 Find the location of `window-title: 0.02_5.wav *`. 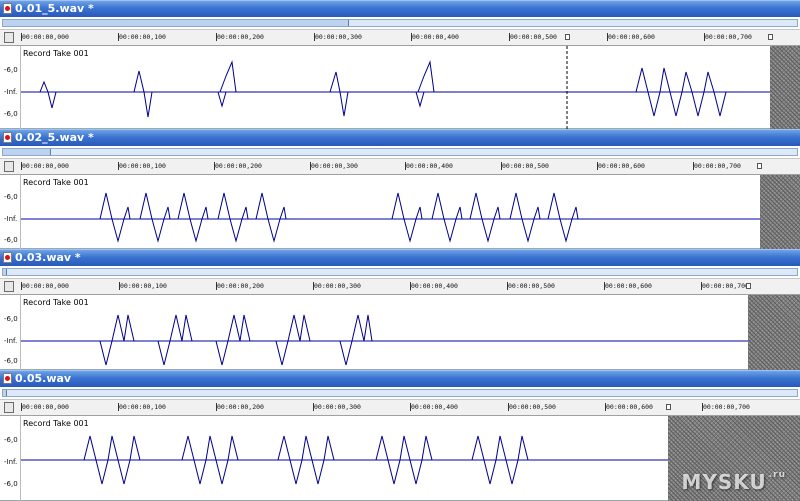

window-title: 0.02_5.wav * is located at coordinates (54, 137).